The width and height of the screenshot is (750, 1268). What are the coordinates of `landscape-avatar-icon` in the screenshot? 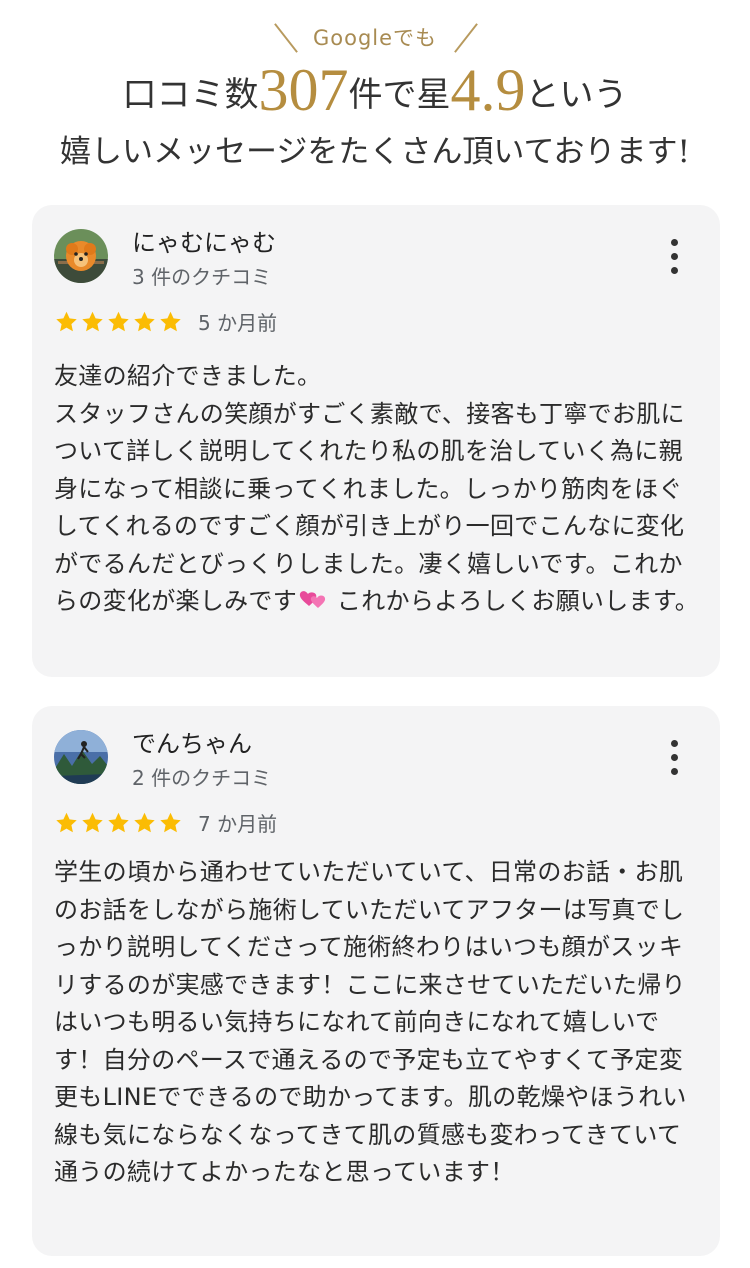 It's located at (81, 757).